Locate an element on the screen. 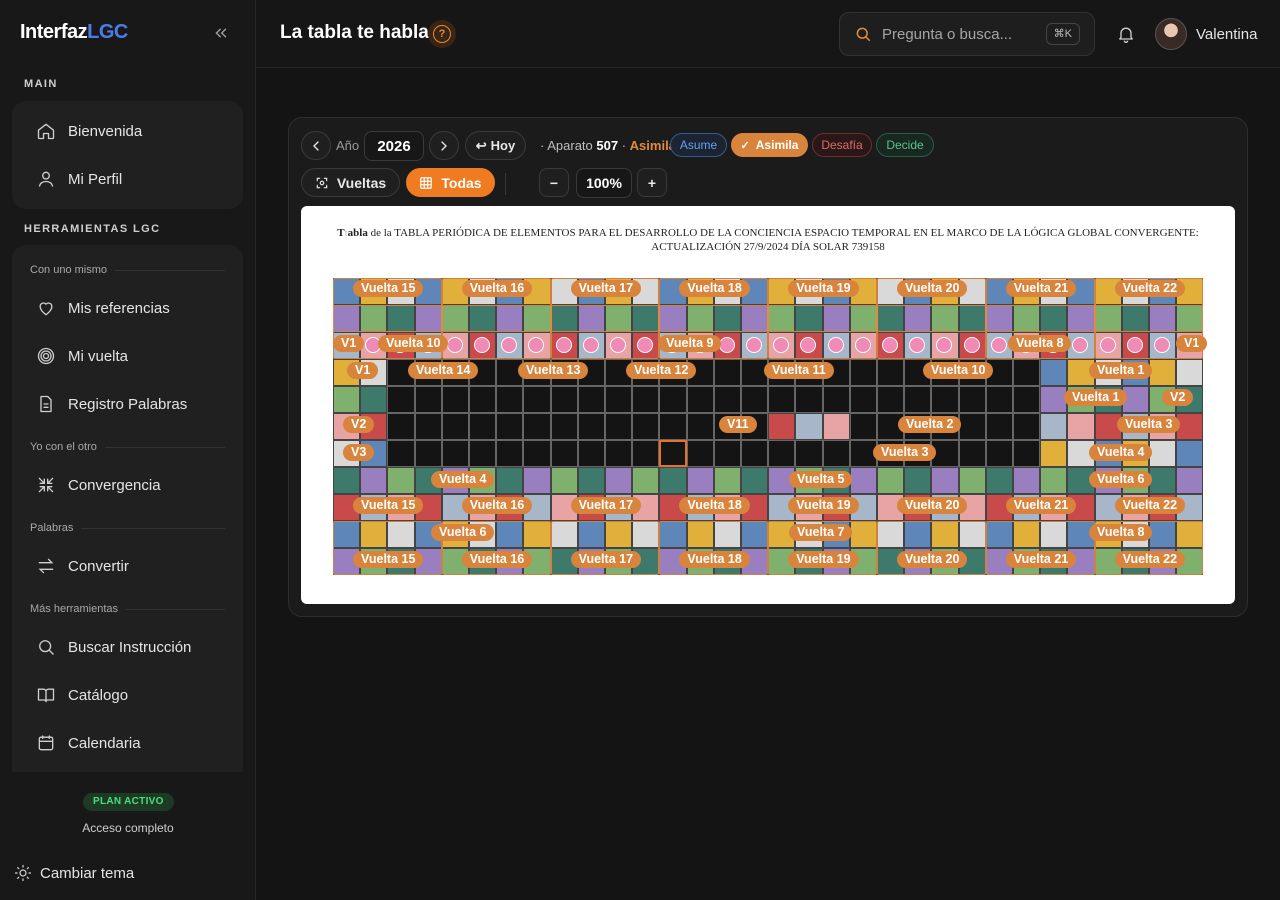 Image resolution: width=1280 pixels, height=900 pixels. view-todas-button: Todas is located at coordinates (450, 182).